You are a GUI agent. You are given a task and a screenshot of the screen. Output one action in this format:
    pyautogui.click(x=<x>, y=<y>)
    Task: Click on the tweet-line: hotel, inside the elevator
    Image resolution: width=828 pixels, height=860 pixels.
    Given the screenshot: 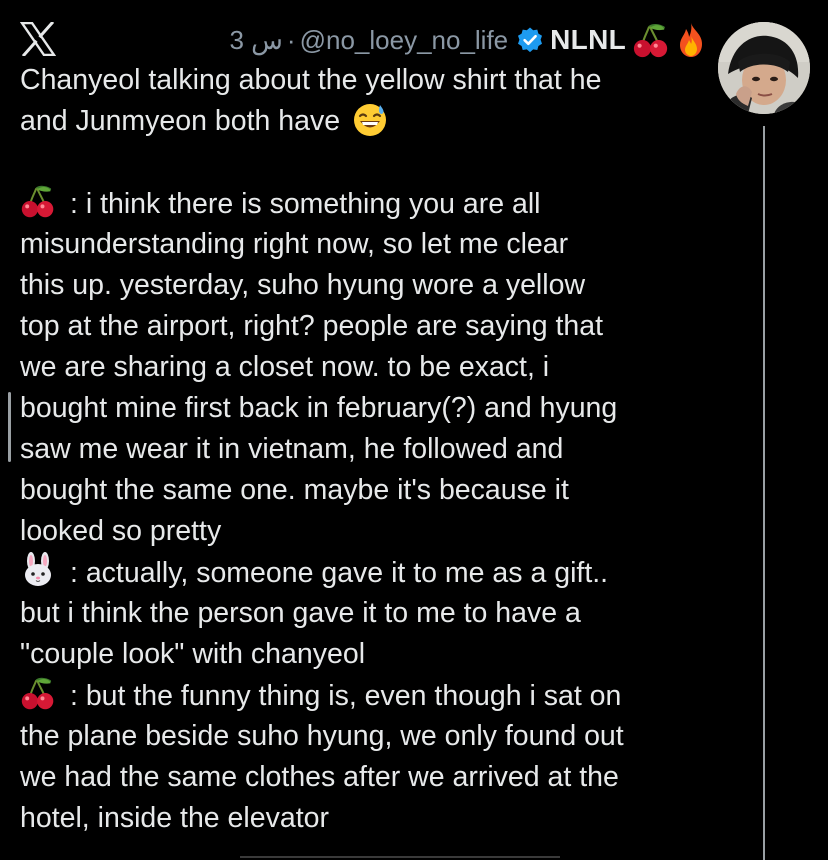 What is the action you would take?
    pyautogui.click(x=174, y=818)
    